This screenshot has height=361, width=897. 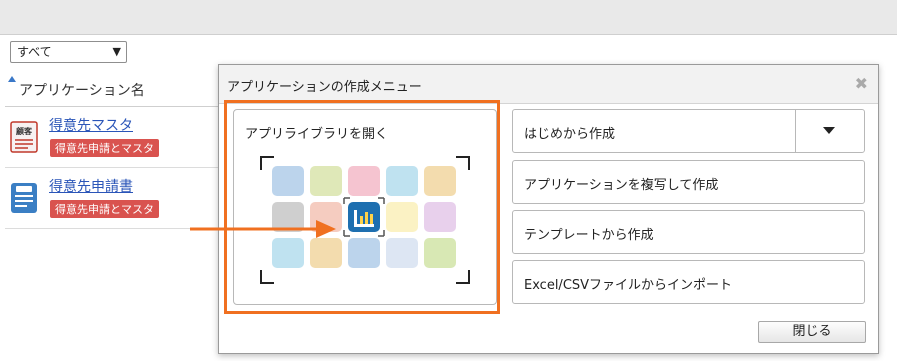 I want to click on column-header-app-name: アプリケーション名, so click(x=120, y=89).